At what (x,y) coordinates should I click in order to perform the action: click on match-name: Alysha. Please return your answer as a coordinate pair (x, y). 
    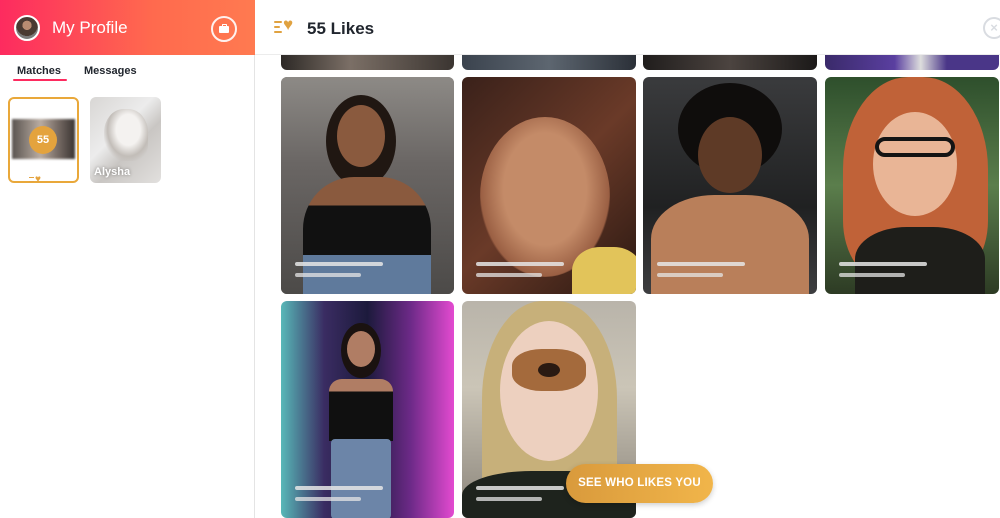
    Looking at the image, I should click on (112, 172).